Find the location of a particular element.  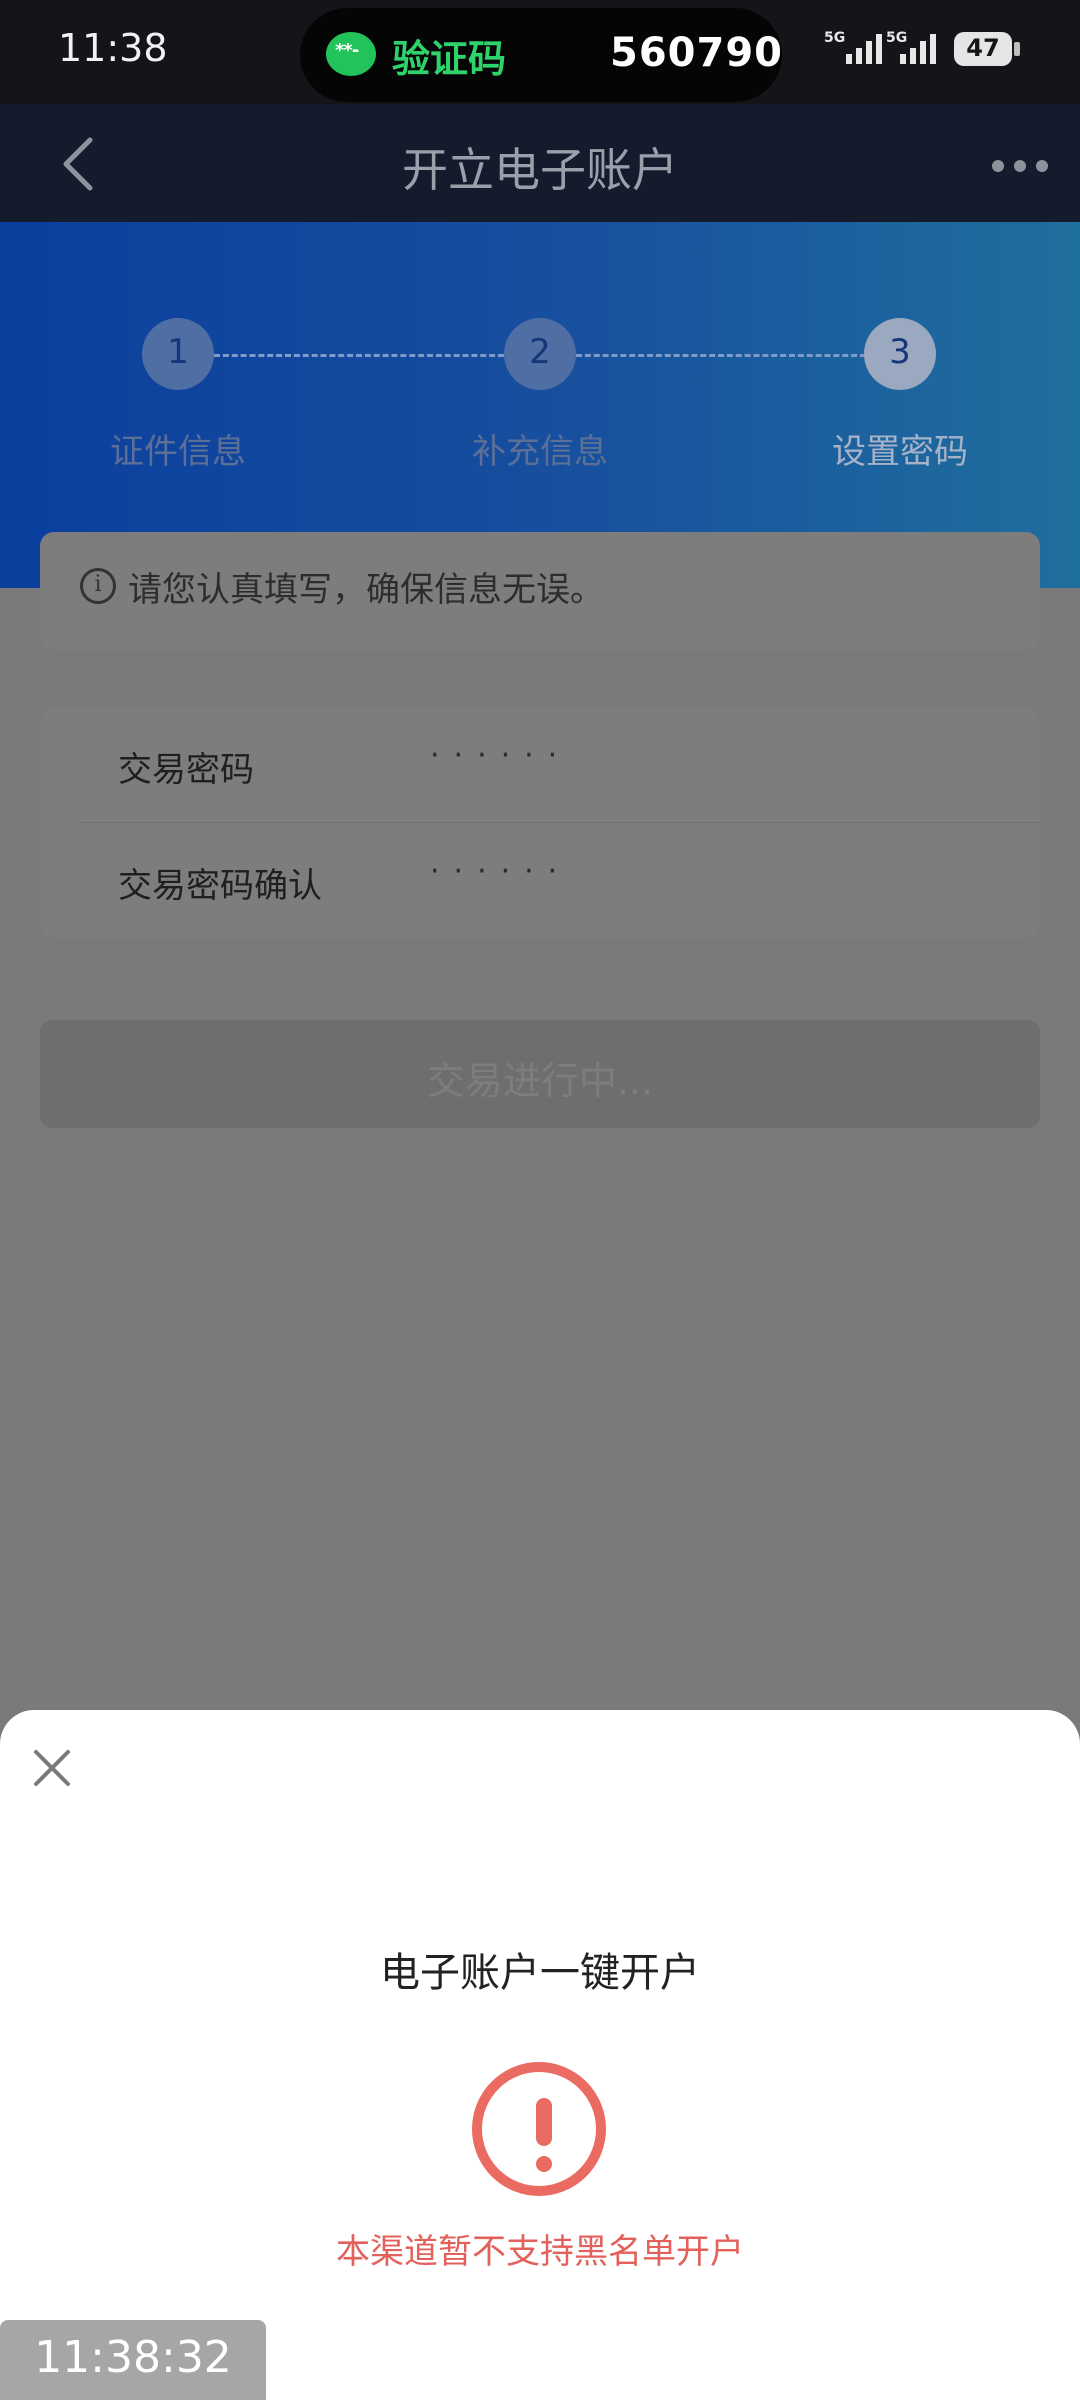

error-message: 本渠道暂不支持黑名单开户 is located at coordinates (540, 2252).